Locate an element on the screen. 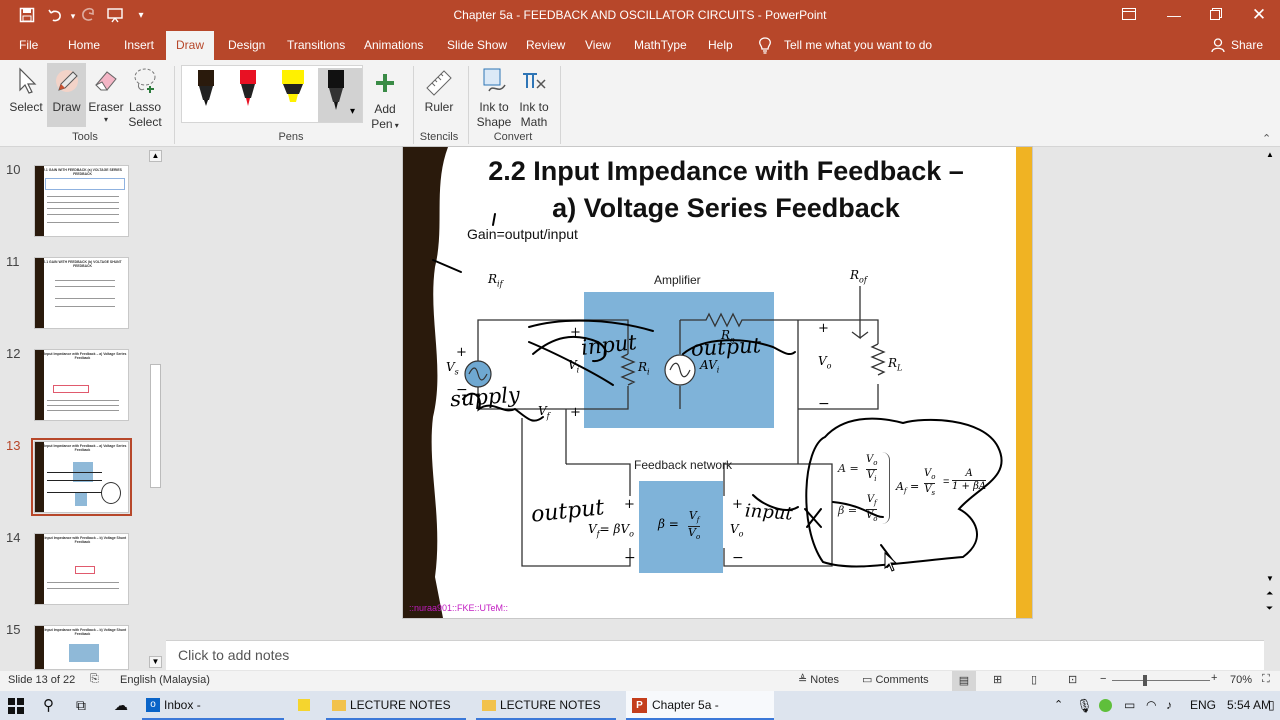 Image resolution: width=1280 pixels, height=720 pixels. thumbnail-scrollbar: ▲ ▼ is located at coordinates (155, 409).